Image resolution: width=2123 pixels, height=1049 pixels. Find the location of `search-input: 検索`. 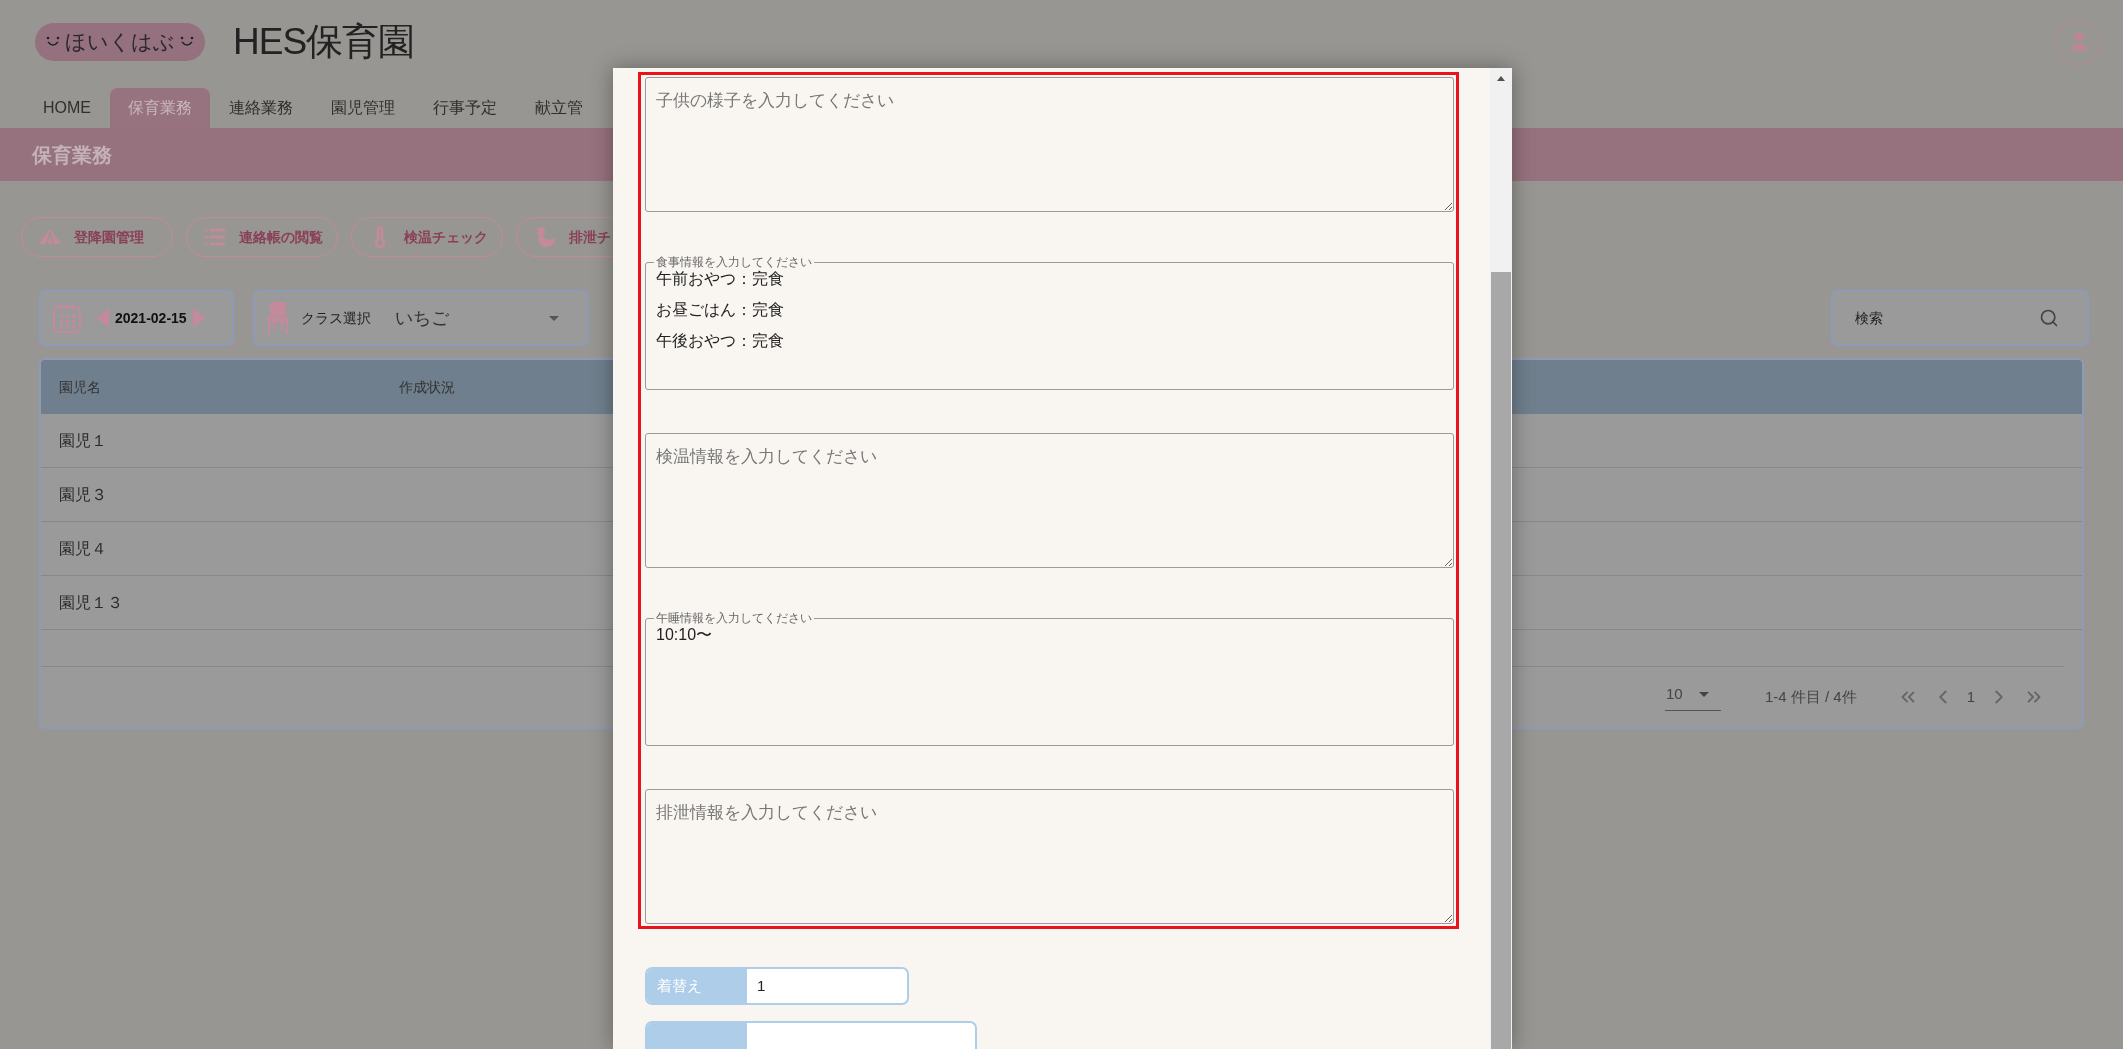

search-input: 検索 is located at coordinates (1947, 318).